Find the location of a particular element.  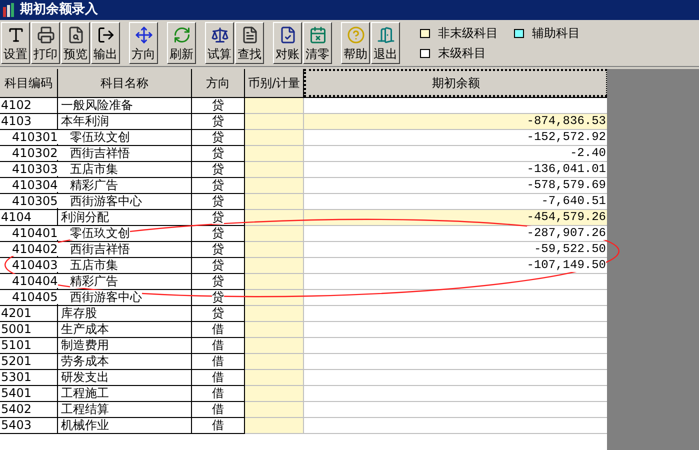

document-icon is located at coordinates (249, 35).